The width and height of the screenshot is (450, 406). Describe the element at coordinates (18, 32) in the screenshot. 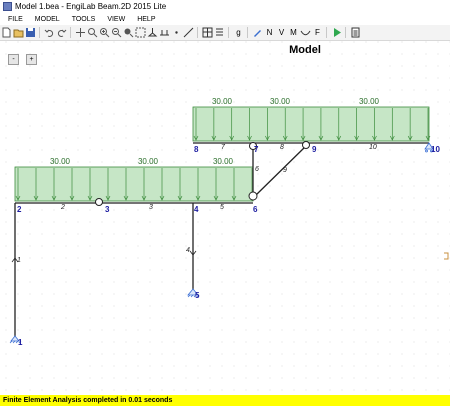

I see `open-icon` at that location.